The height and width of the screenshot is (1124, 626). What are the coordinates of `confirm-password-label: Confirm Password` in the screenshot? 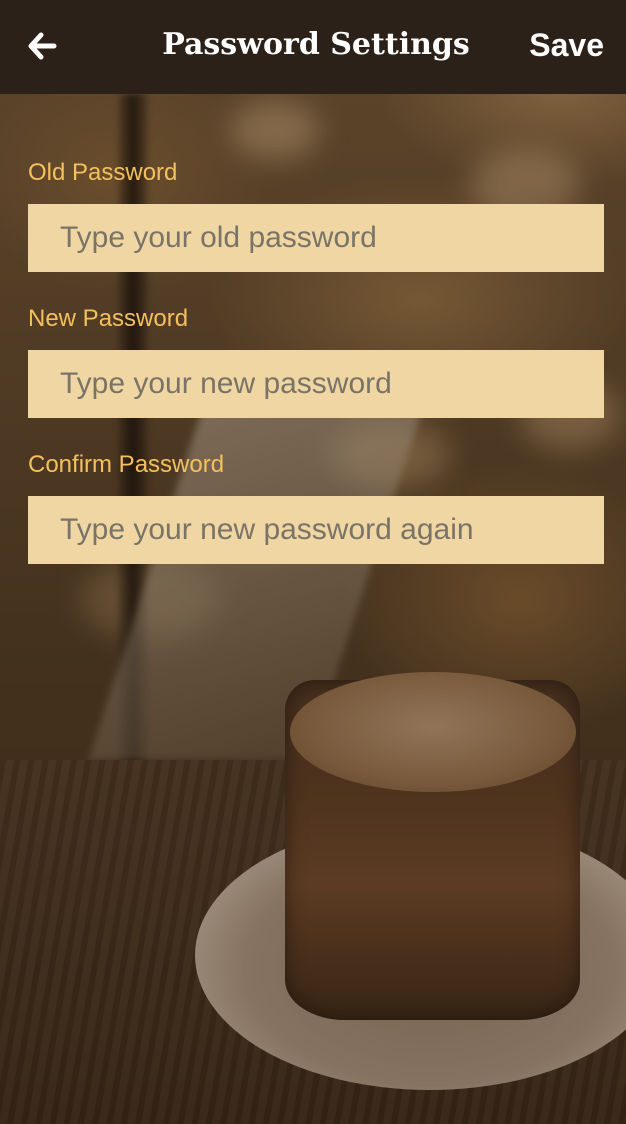 It's located at (126, 464).